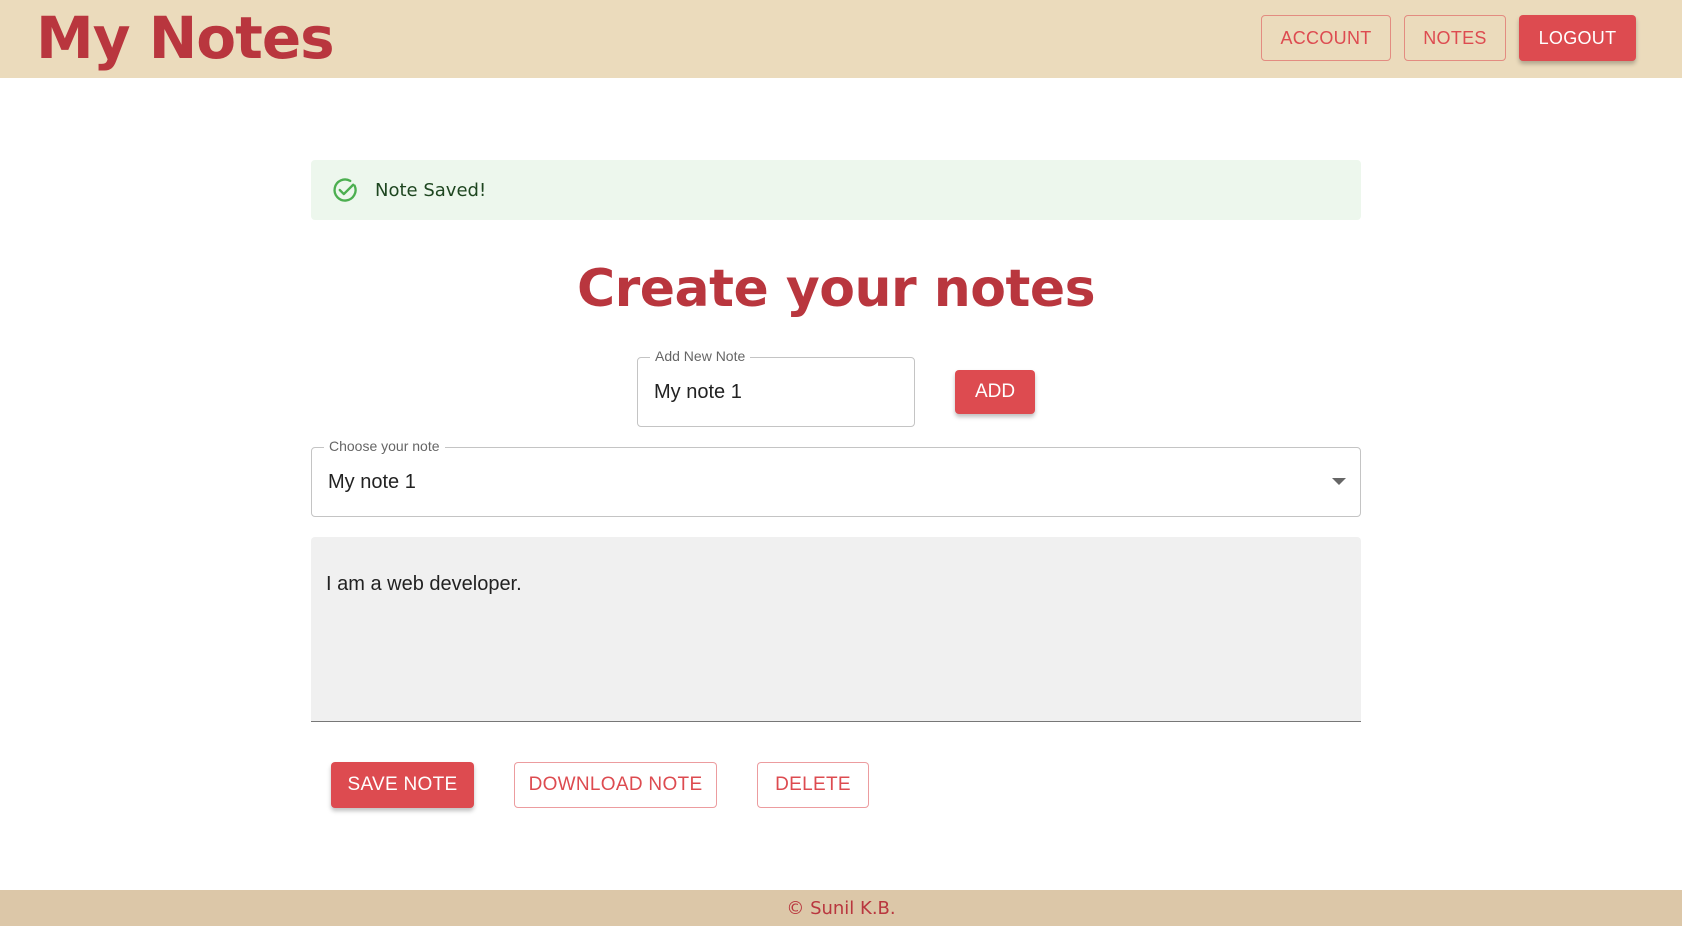 The height and width of the screenshot is (926, 1682). I want to click on delete-note-button: DELETE, so click(813, 785).